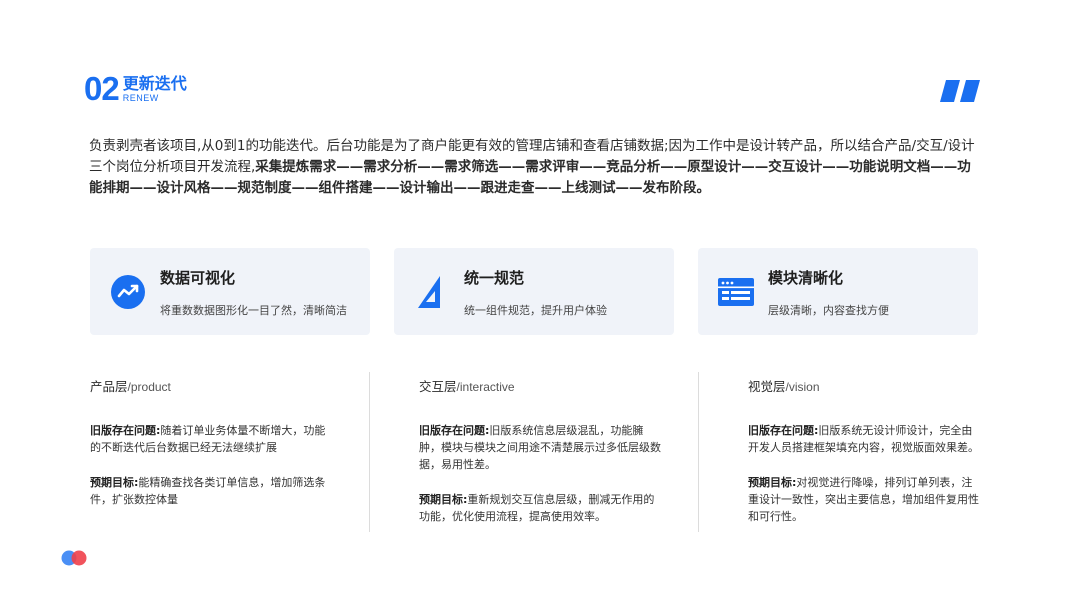 The image size is (1067, 600). Describe the element at coordinates (541, 386) in the screenshot. I see `column-heading: 交互层/interactive` at that location.